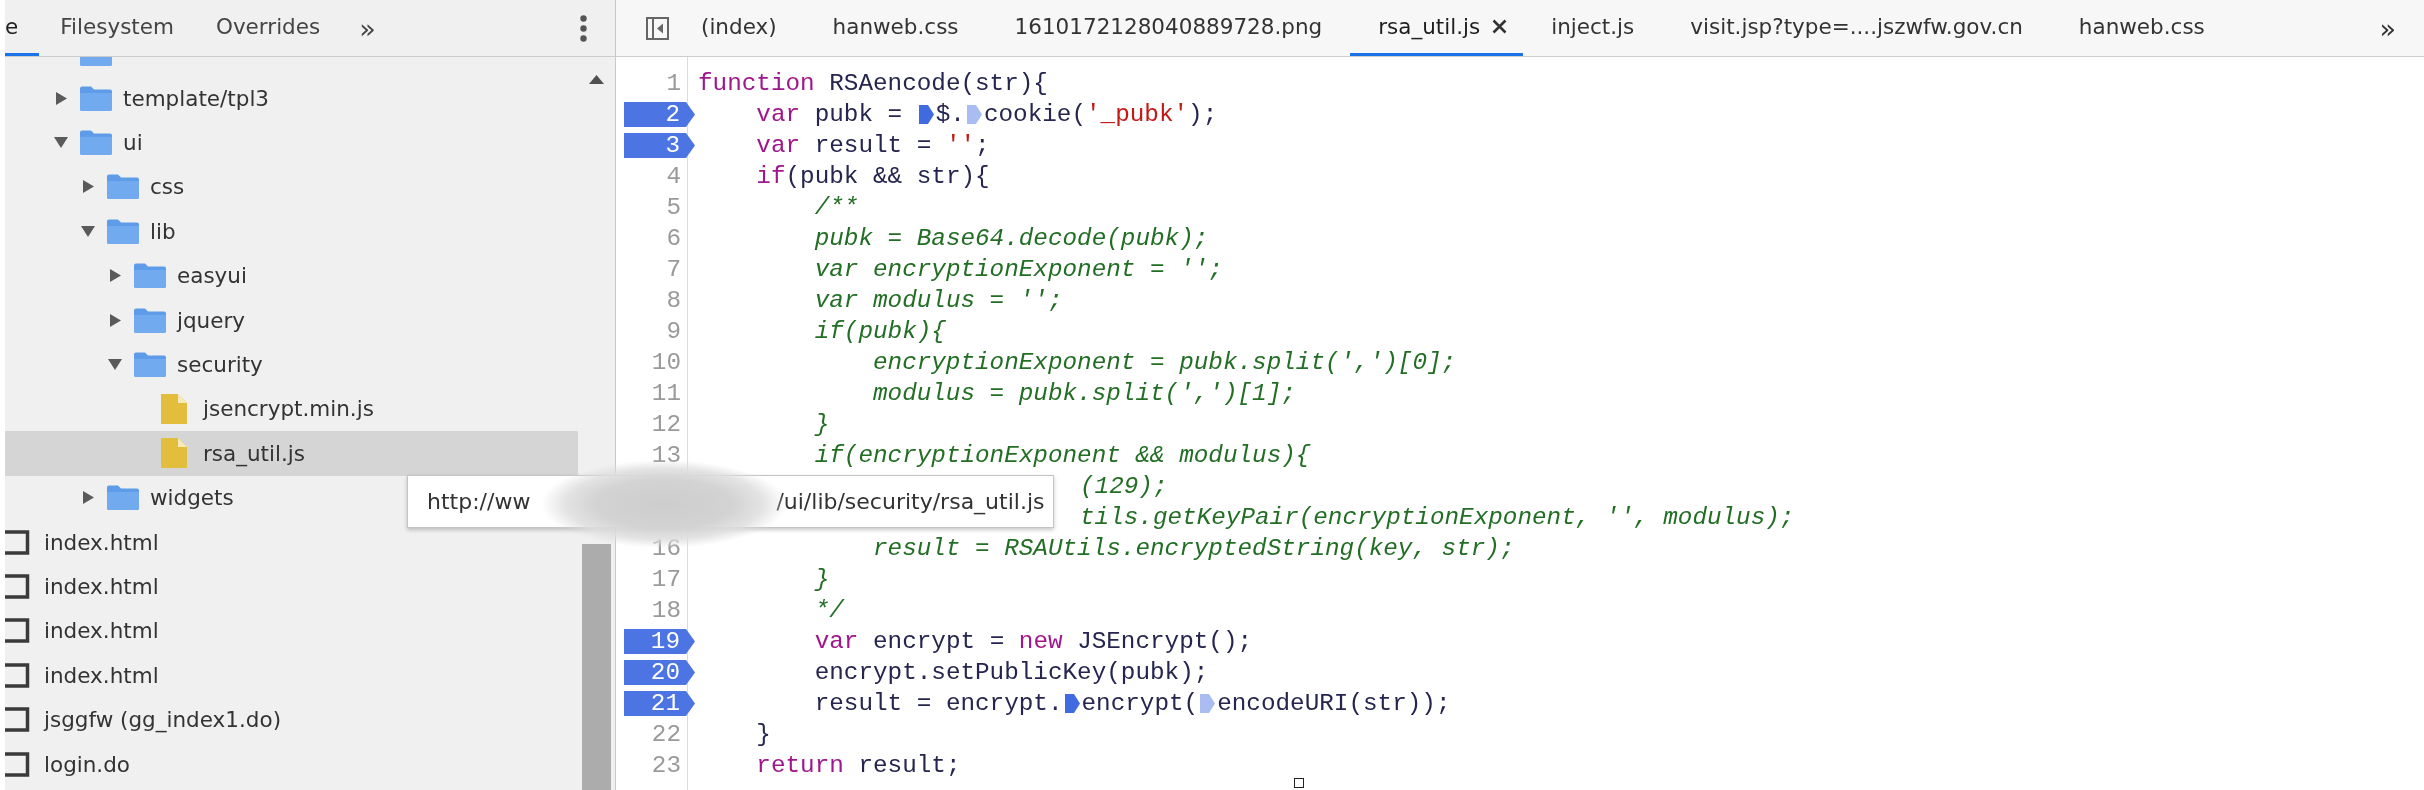 The height and width of the screenshot is (790, 2424). I want to click on code-text: var encrypt = new JSEncrypt();, so click(1033, 641).